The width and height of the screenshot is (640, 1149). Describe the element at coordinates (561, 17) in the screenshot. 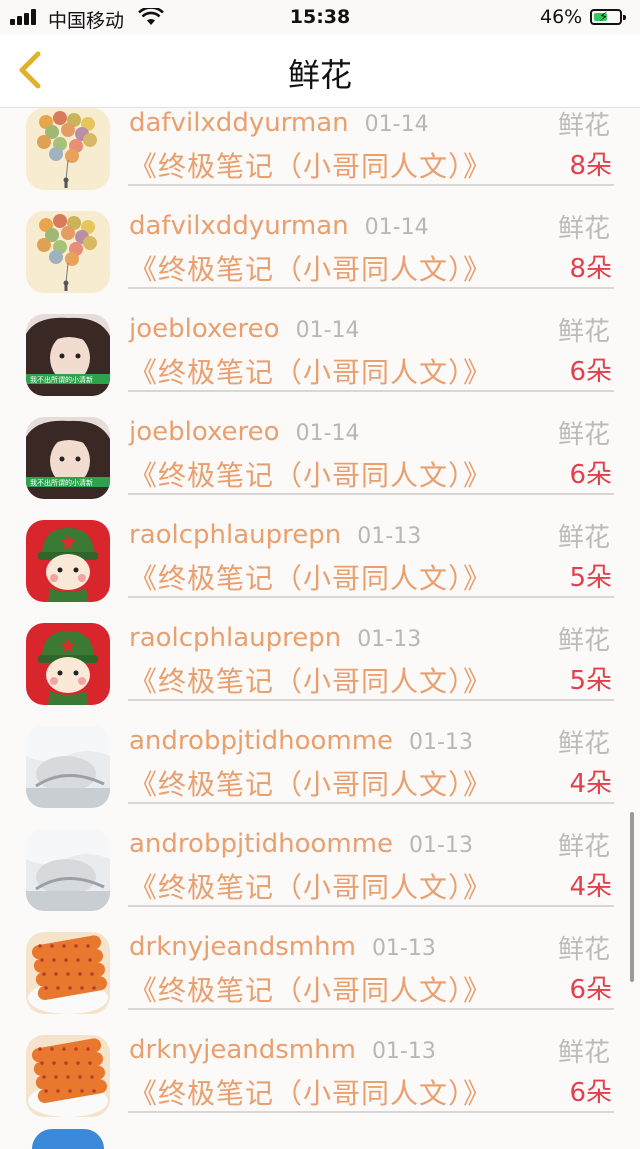

I see `battery-percent: 46%` at that location.